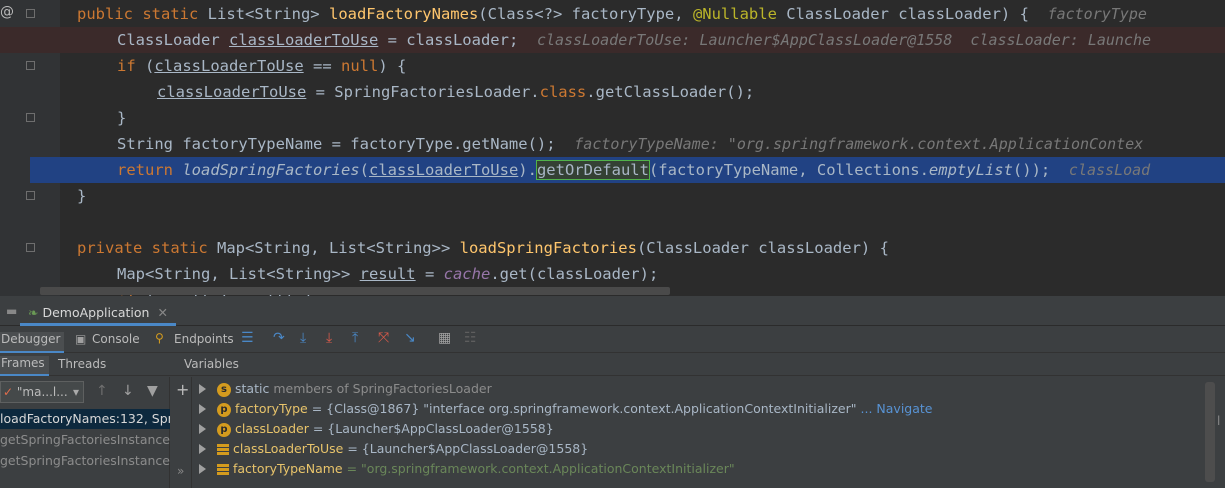 This screenshot has height=488, width=1225. I want to click on code-token: = SpringFactoriesLoader., so click(423, 92).